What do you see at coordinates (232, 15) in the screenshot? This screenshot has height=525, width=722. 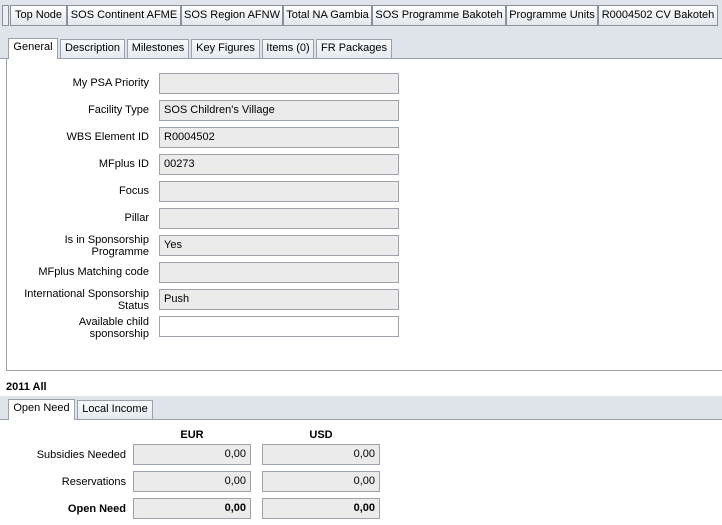 I see `breadcrumb-item-region: SOS Region AFNW` at bounding box center [232, 15].